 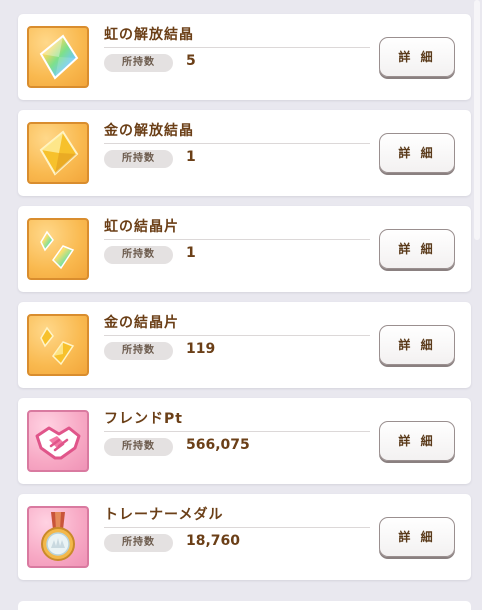 What do you see at coordinates (58, 537) in the screenshot?
I see `medal-icon` at bounding box center [58, 537].